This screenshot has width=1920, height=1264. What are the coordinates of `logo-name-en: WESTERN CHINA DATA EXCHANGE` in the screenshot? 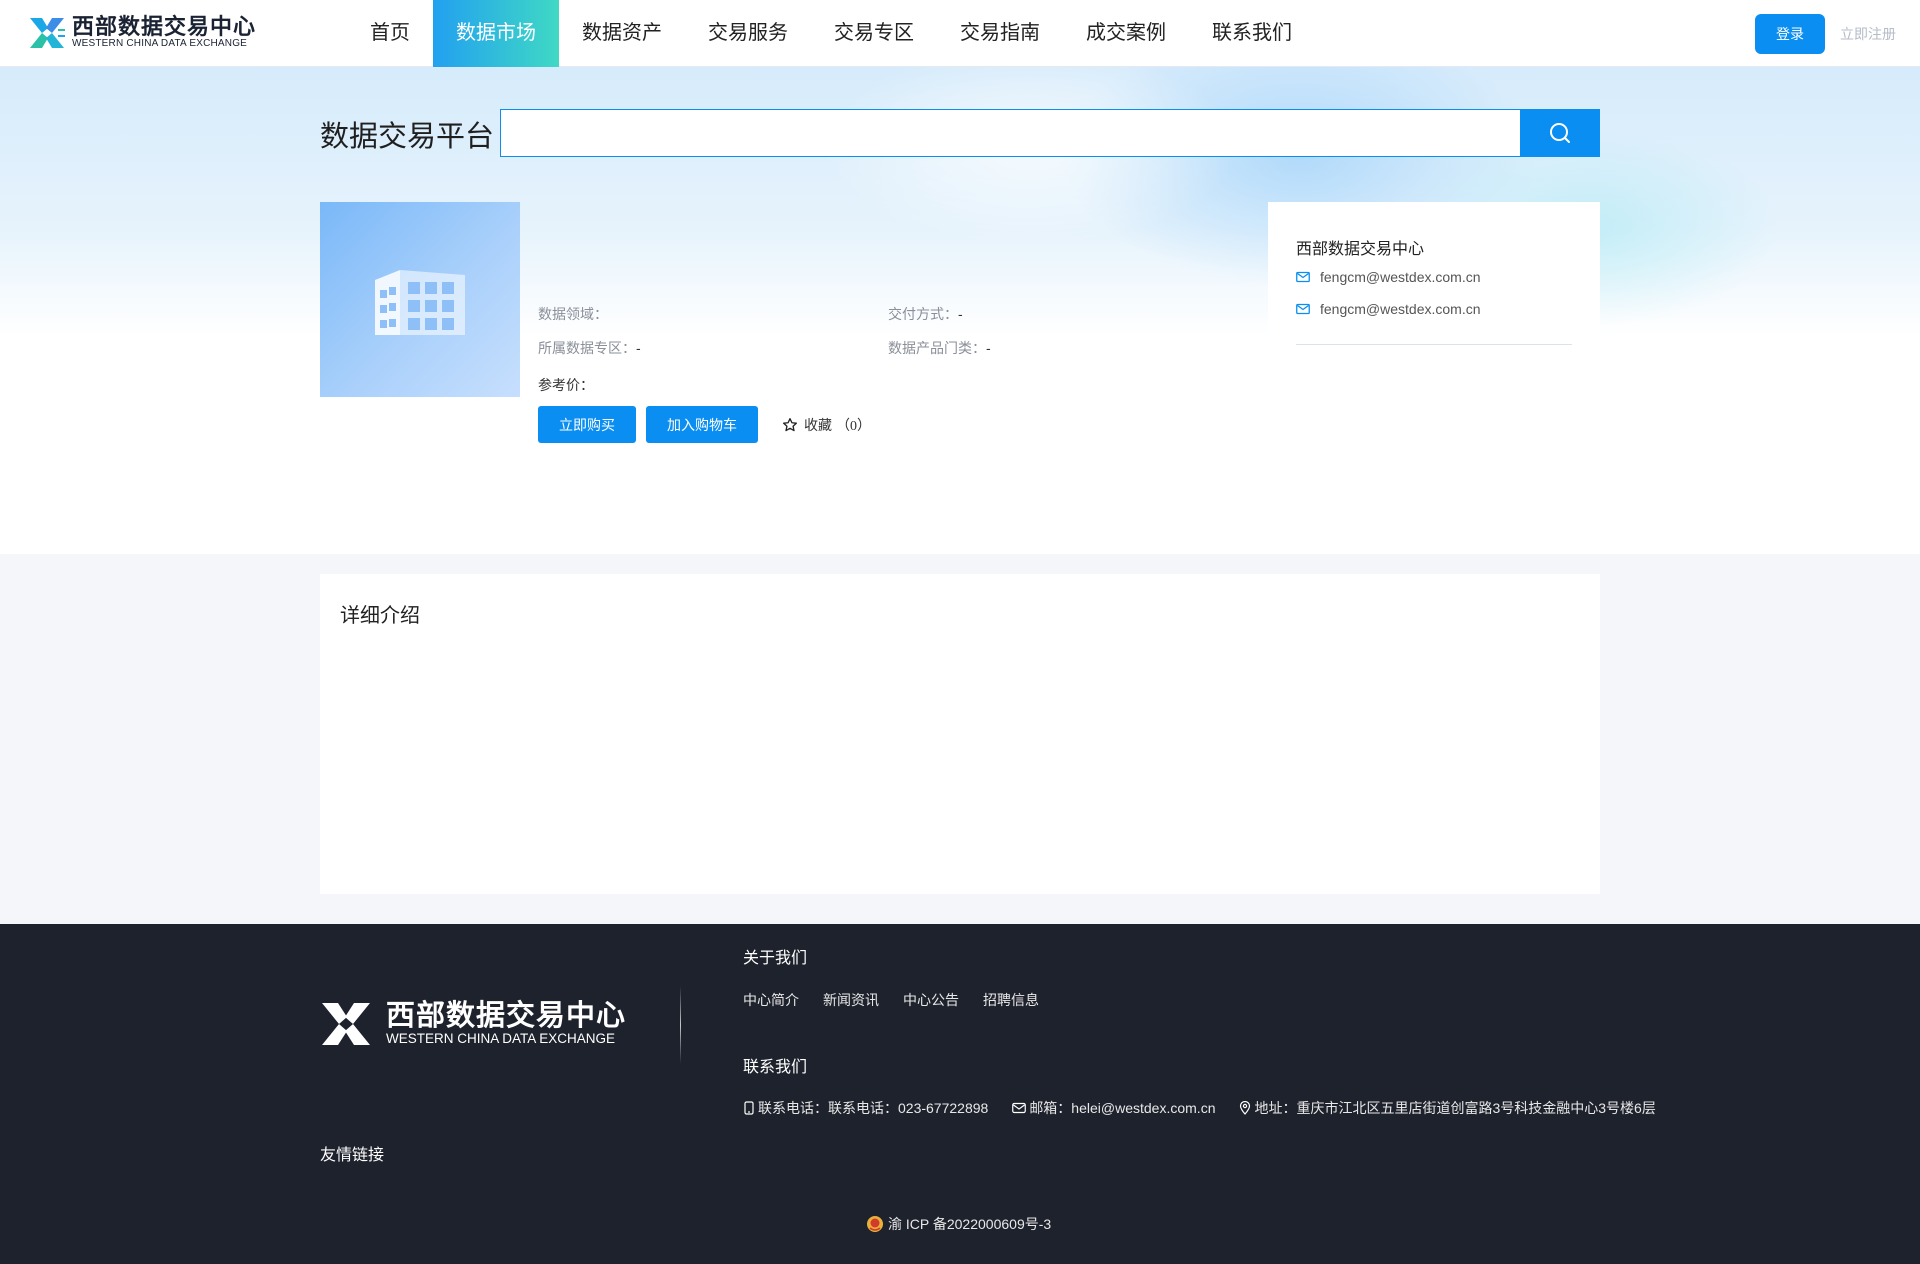 It's located at (160, 43).